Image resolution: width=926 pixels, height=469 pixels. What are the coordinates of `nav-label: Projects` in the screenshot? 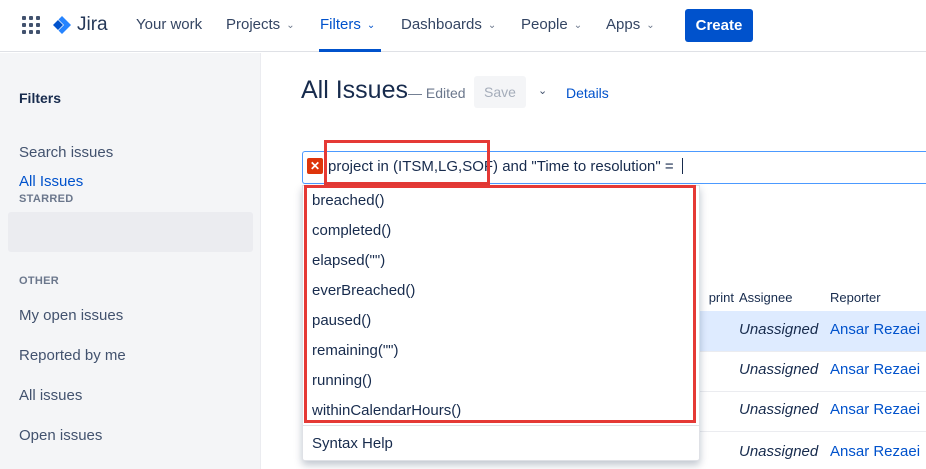 It's located at (253, 24).